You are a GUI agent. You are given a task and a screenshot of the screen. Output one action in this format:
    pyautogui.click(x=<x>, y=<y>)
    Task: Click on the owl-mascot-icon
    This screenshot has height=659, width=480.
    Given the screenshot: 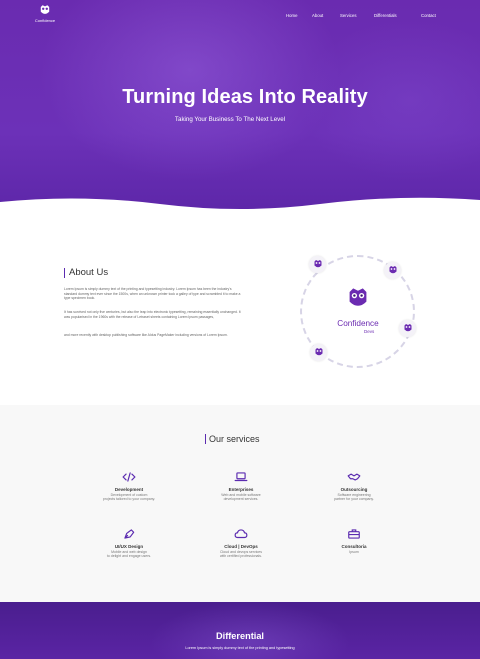 What is the action you would take?
    pyautogui.click(x=358, y=297)
    